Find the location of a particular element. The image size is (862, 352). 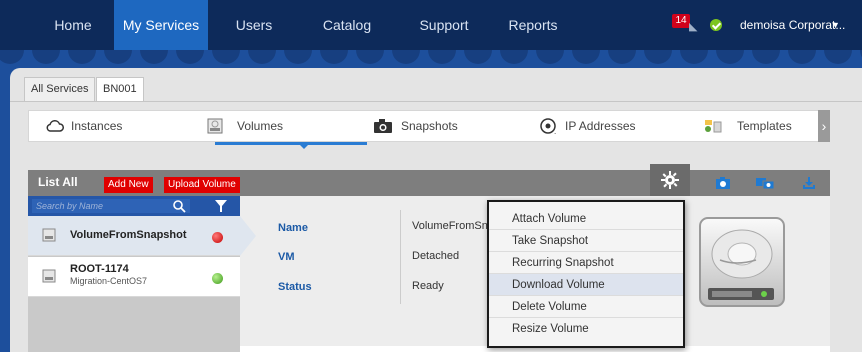

menu-item-delete-volume: Delete Volume is located at coordinates (586, 307).